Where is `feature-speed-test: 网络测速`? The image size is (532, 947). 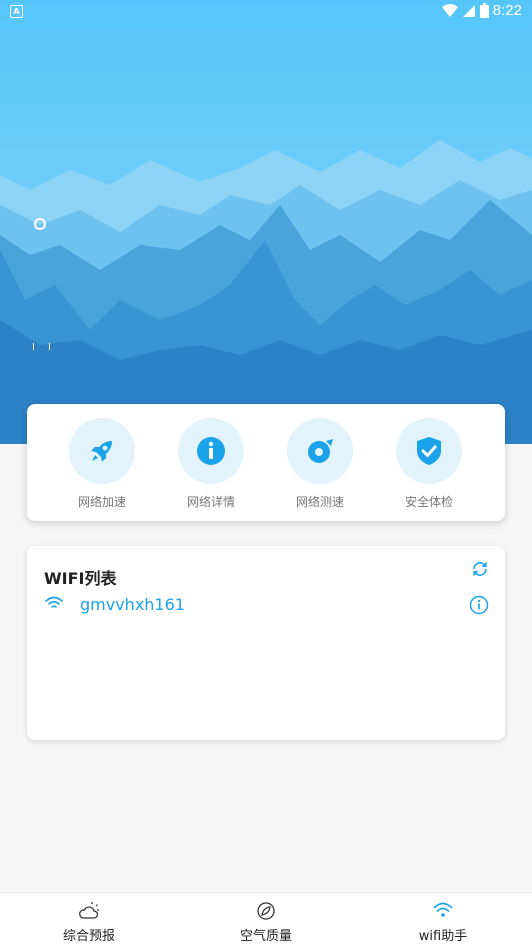 feature-speed-test: 网络测速 is located at coordinates (320, 464).